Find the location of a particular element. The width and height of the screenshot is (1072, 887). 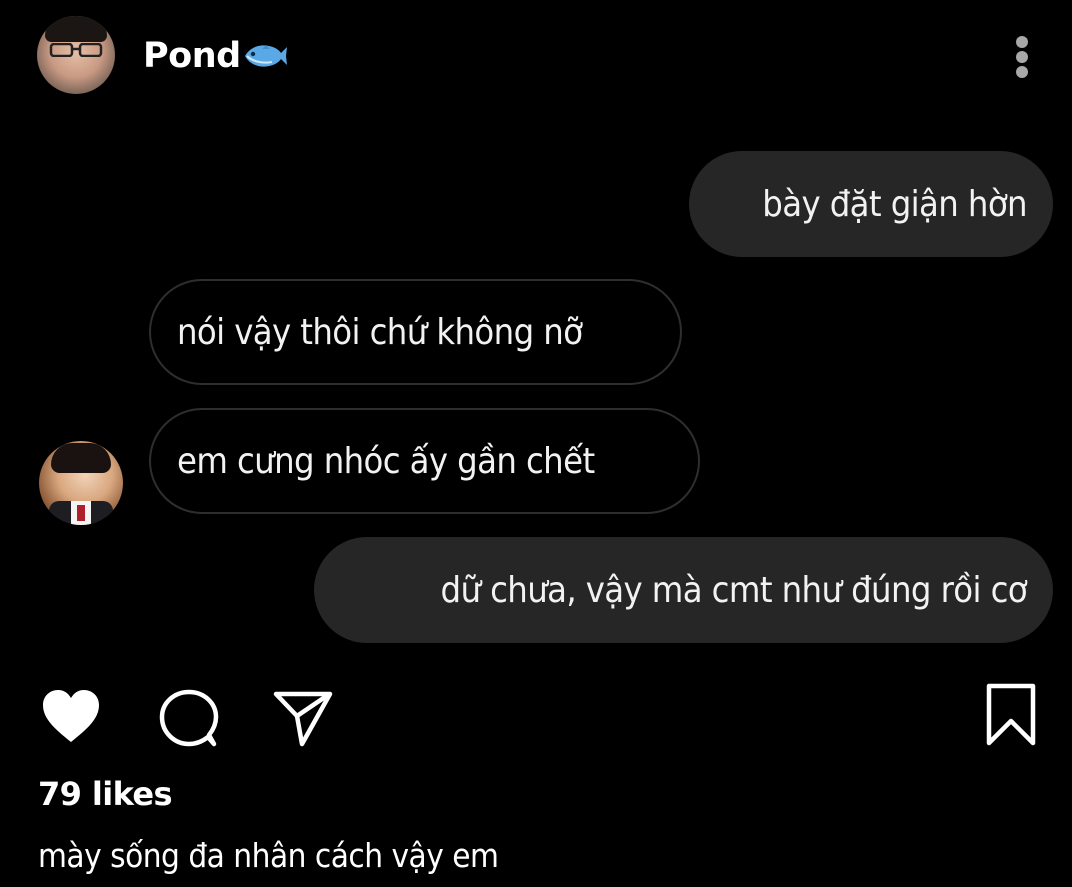

comment-icon is located at coordinates (189, 718).